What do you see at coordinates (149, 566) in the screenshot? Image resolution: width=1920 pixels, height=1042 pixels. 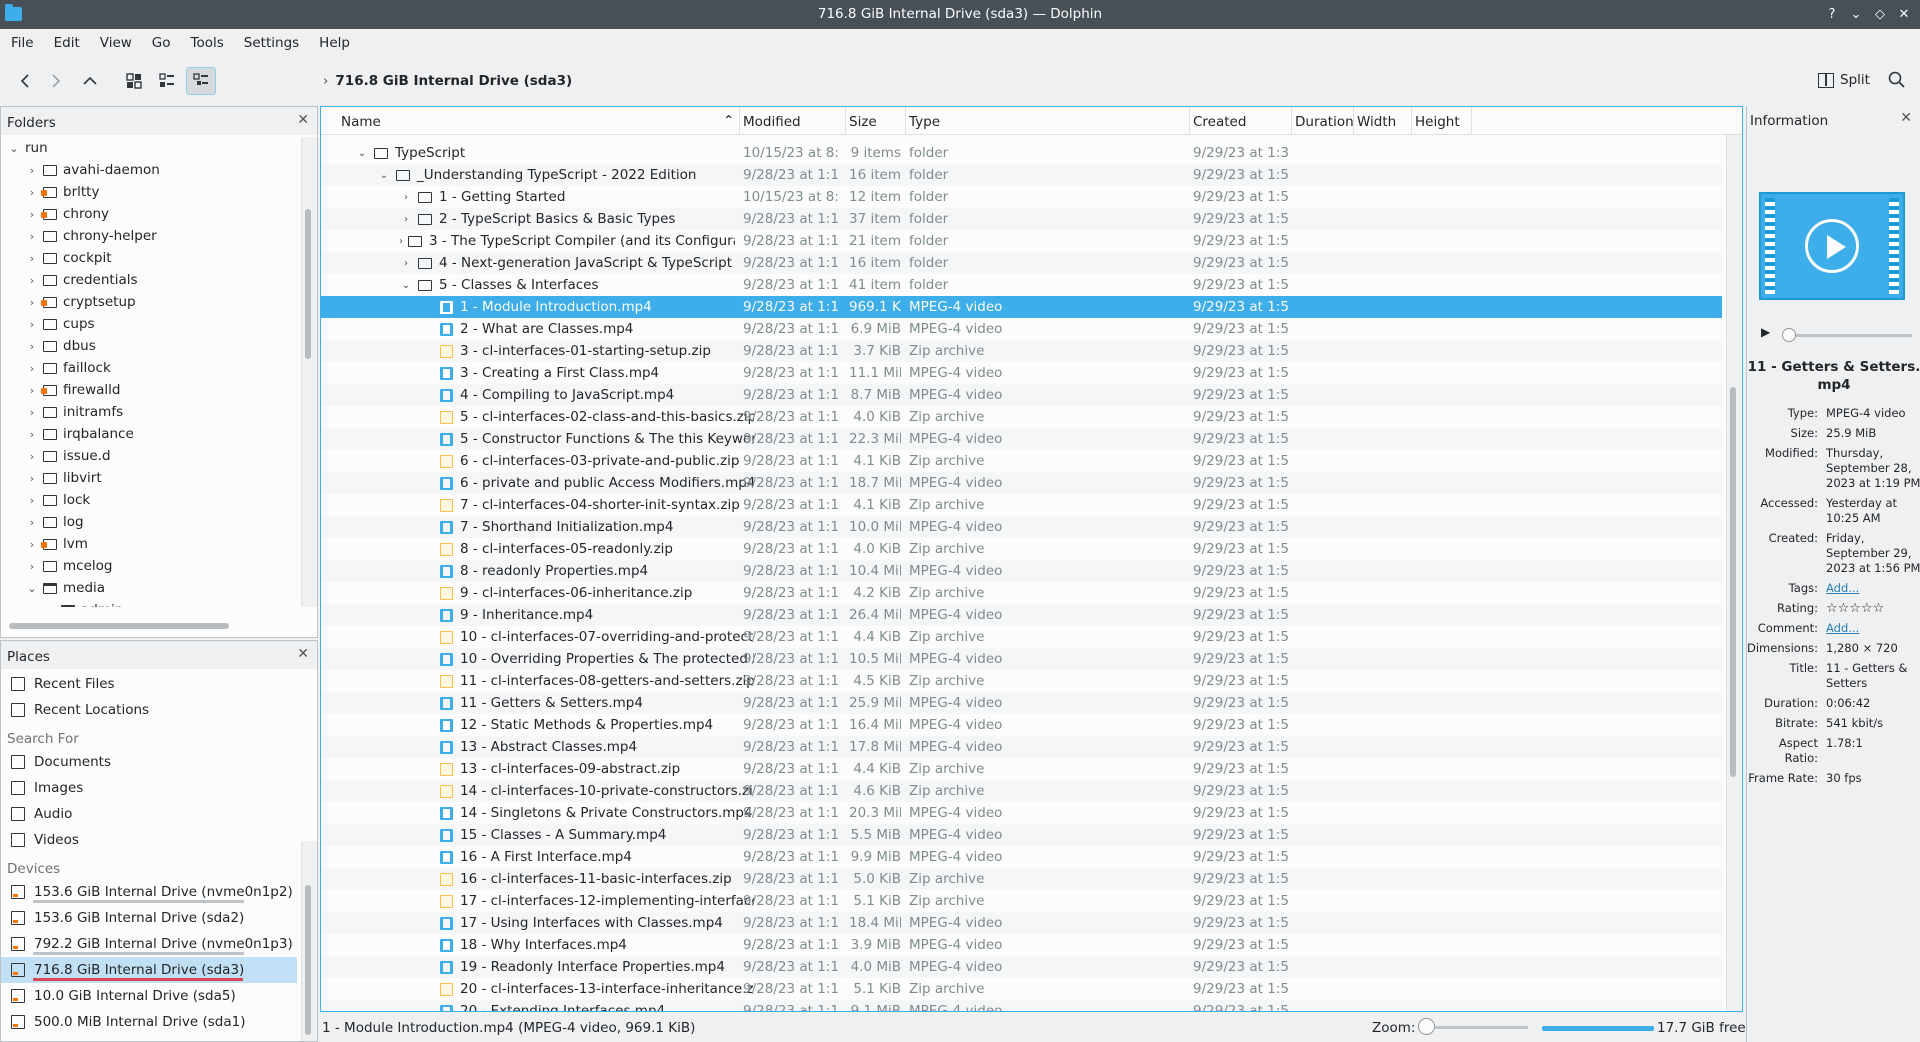 I see `tree-item-mcelog: › mcelog` at bounding box center [149, 566].